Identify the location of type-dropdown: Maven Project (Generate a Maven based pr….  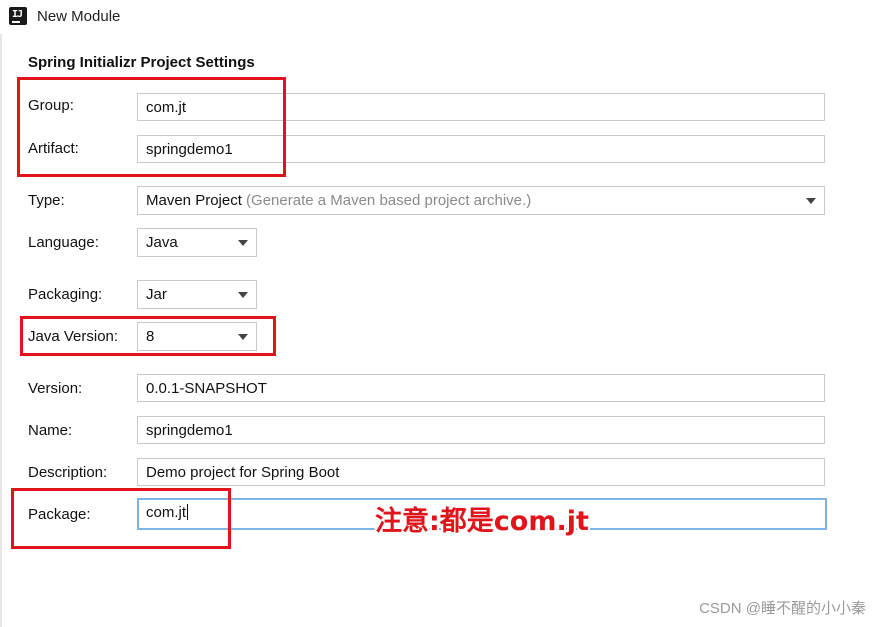
(481, 200).